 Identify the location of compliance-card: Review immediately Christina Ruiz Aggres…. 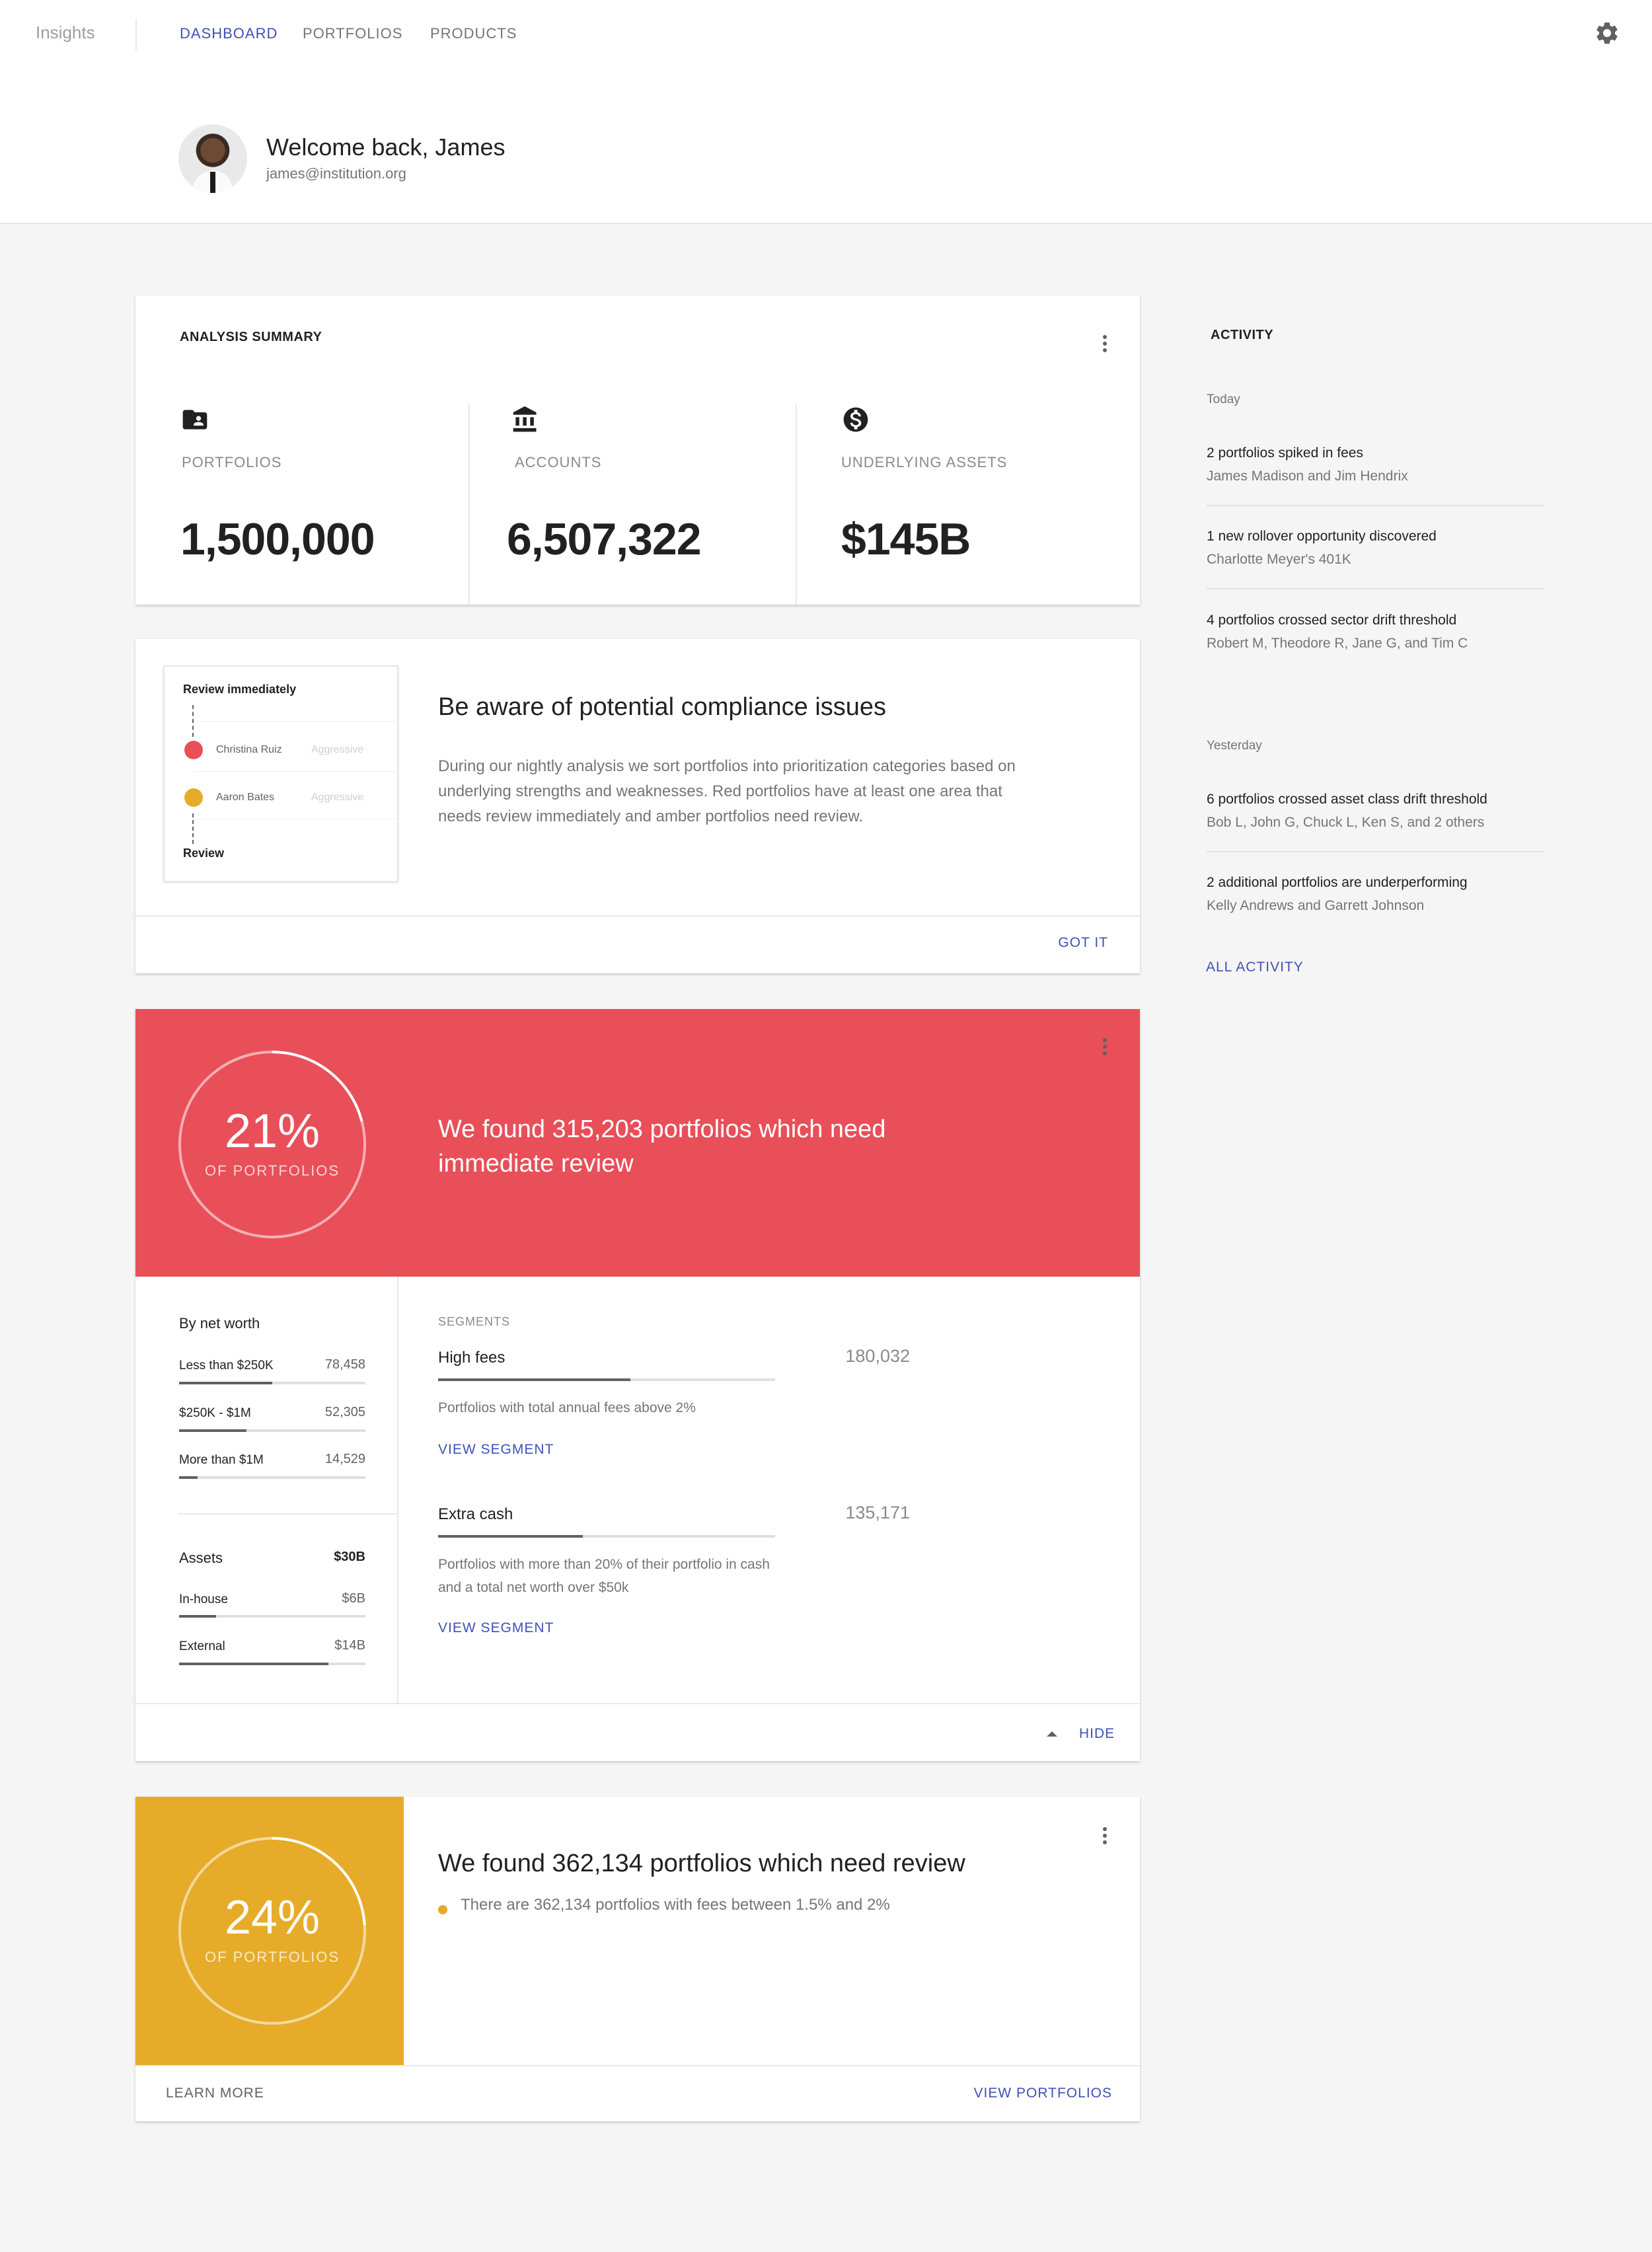
(638, 806).